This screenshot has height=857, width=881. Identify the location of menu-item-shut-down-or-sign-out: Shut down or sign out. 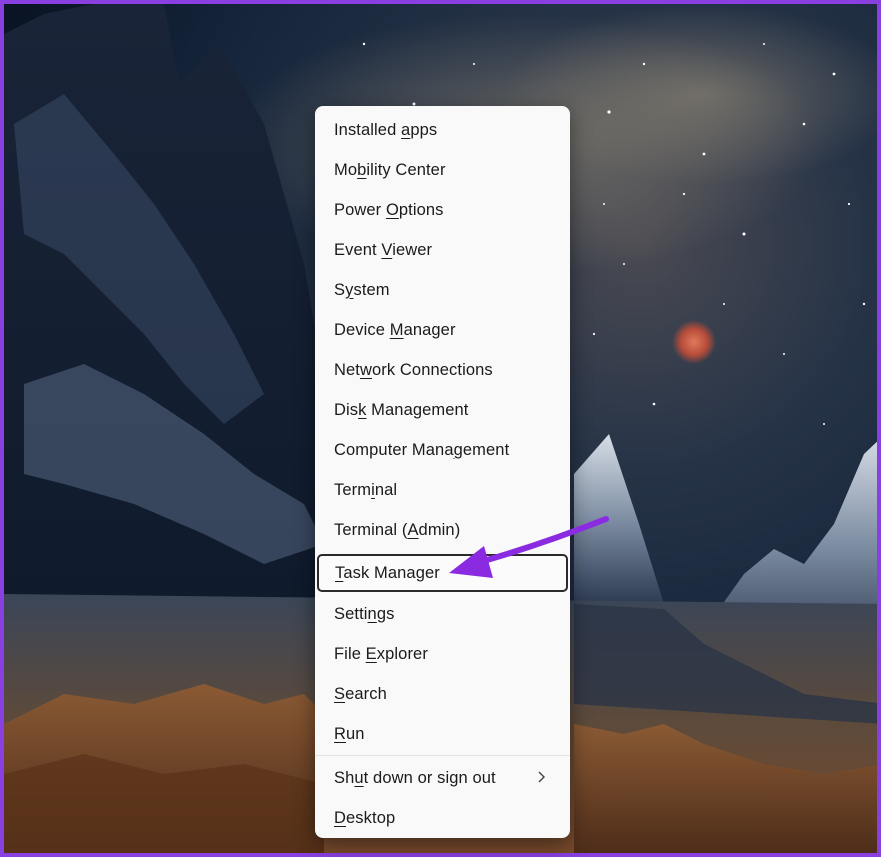
(442, 778).